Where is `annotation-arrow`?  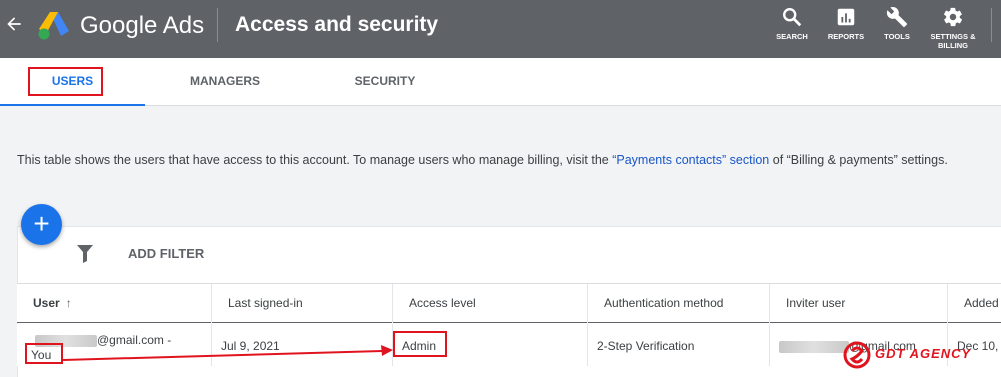 annotation-arrow is located at coordinates (227, 353).